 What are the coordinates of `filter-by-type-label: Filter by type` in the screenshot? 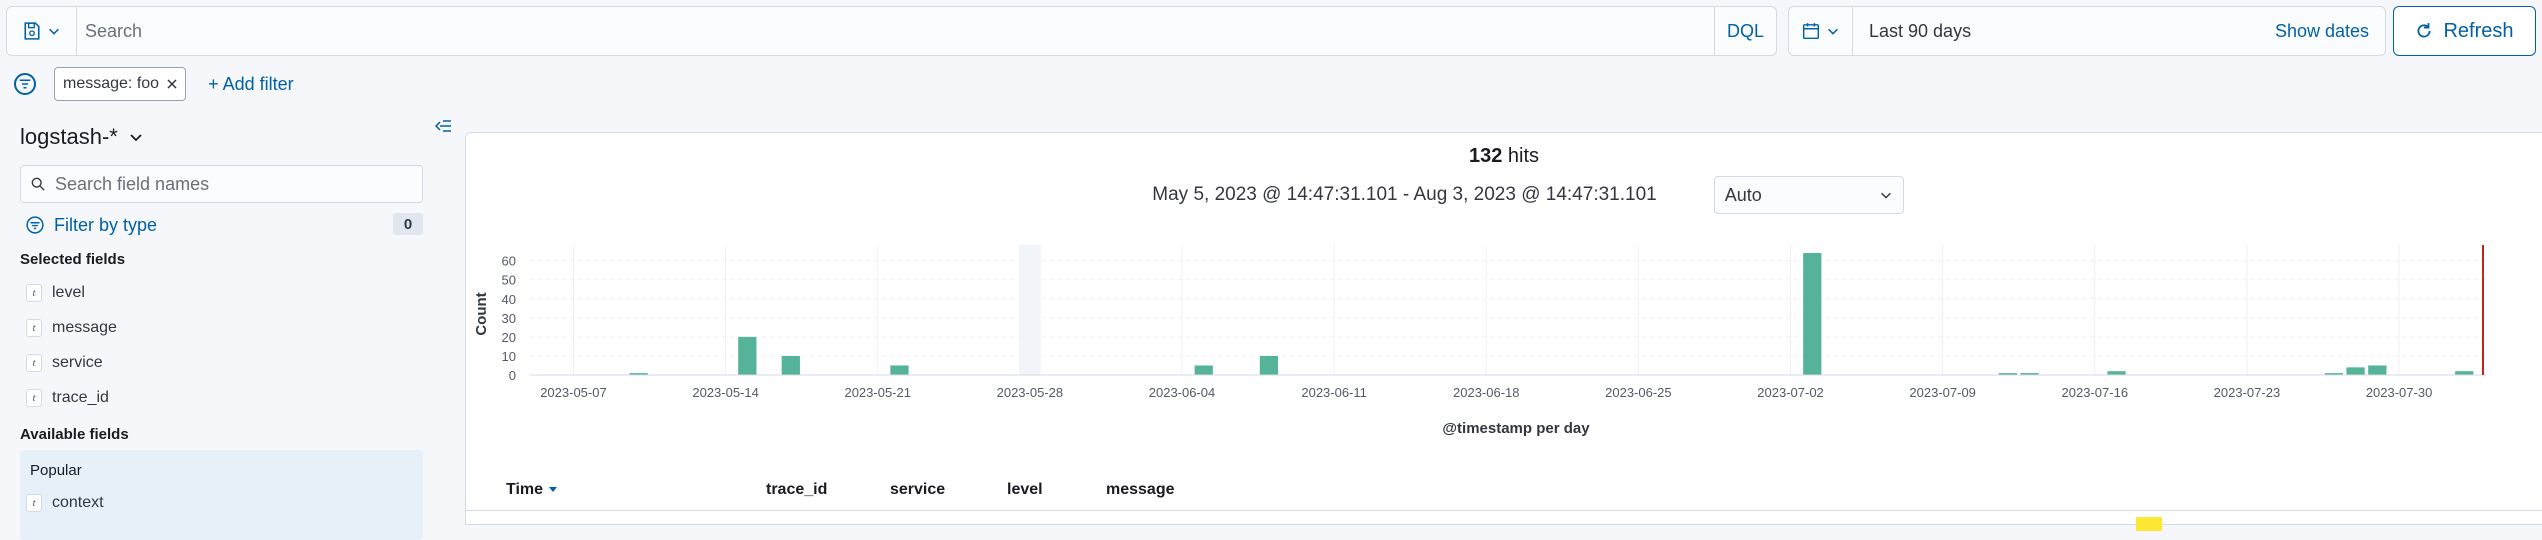 It's located at (106, 224).